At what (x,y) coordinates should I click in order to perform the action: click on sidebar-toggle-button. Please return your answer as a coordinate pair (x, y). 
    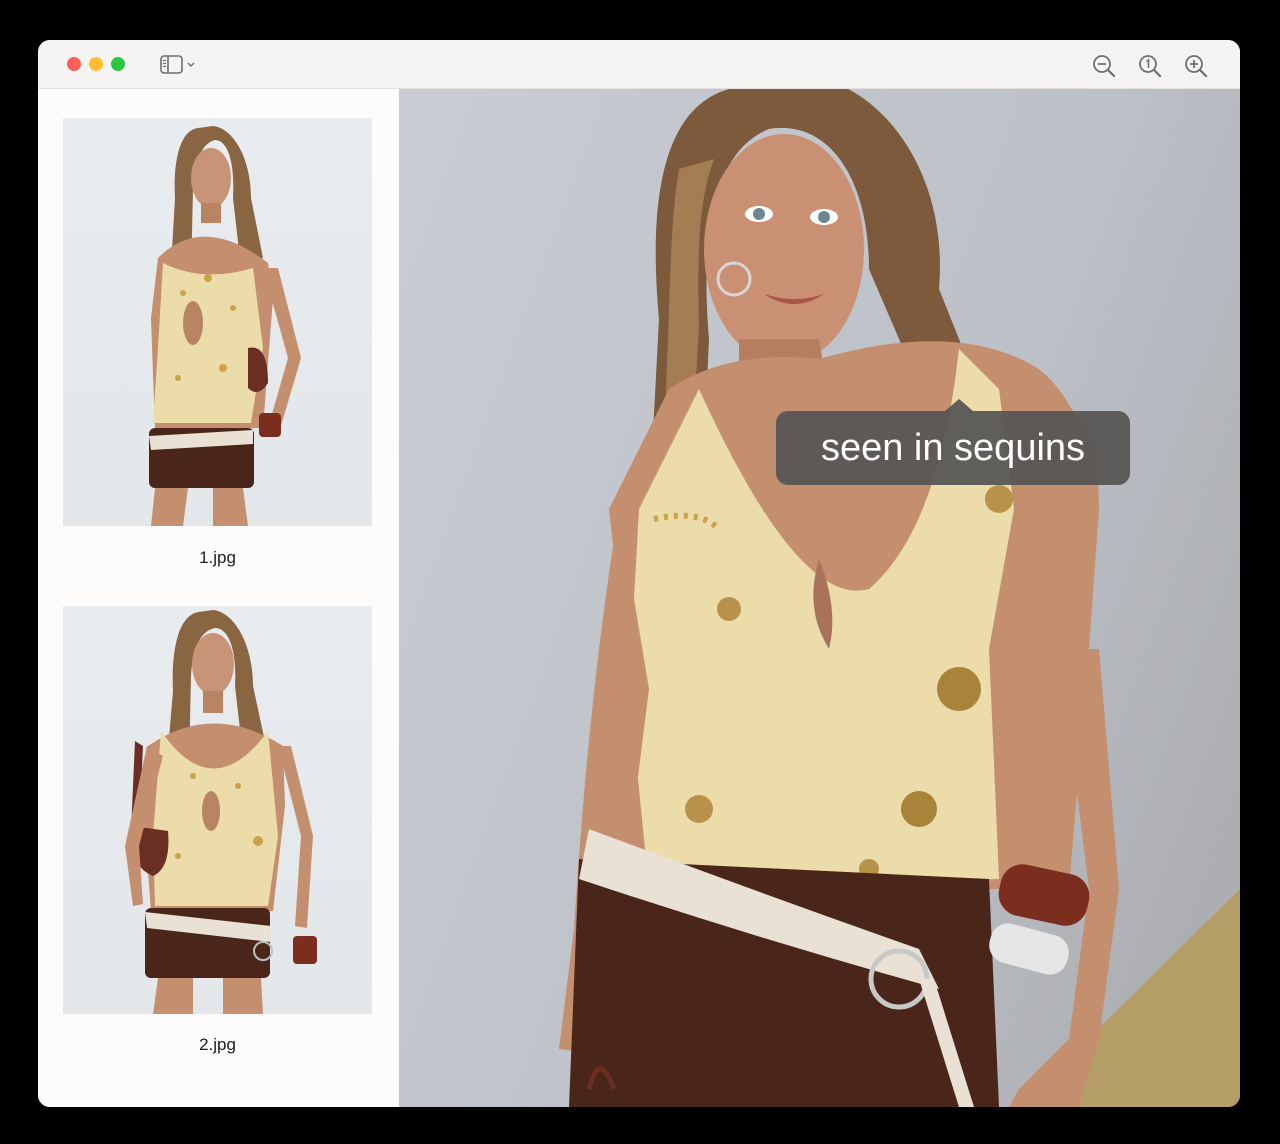
    Looking at the image, I should click on (180, 65).